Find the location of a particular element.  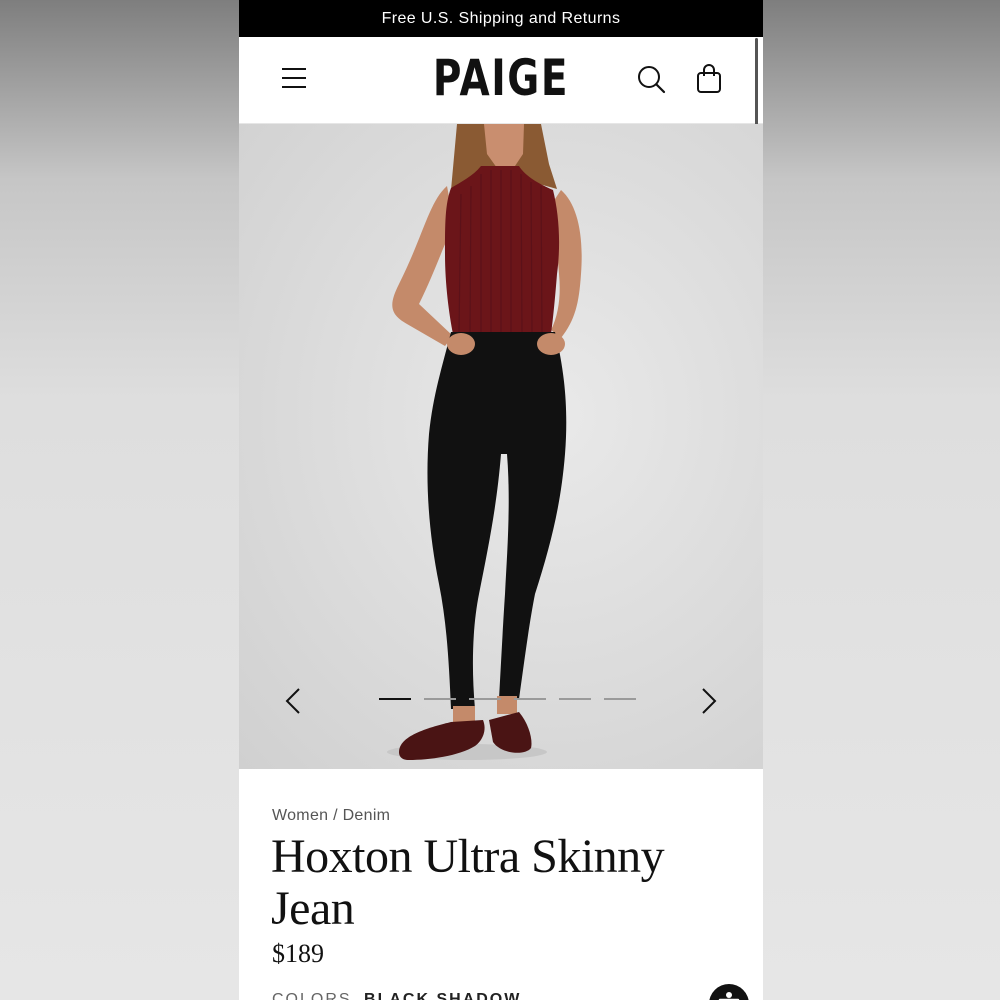

carousel-indicators is located at coordinates (507, 700).